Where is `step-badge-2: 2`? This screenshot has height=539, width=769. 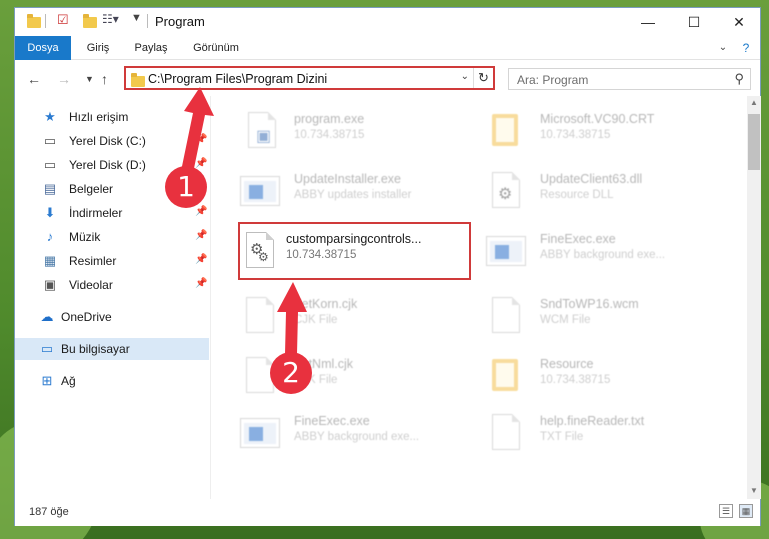 step-badge-2: 2 is located at coordinates (291, 373).